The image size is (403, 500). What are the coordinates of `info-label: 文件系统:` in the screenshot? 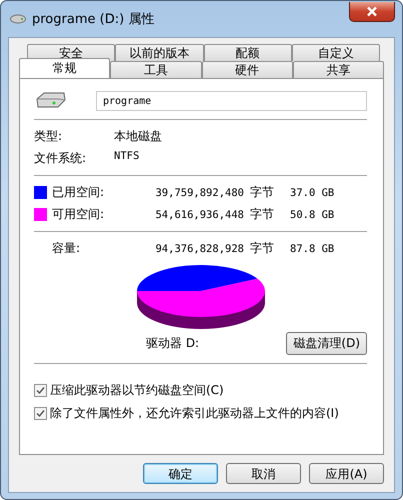 It's located at (61, 158).